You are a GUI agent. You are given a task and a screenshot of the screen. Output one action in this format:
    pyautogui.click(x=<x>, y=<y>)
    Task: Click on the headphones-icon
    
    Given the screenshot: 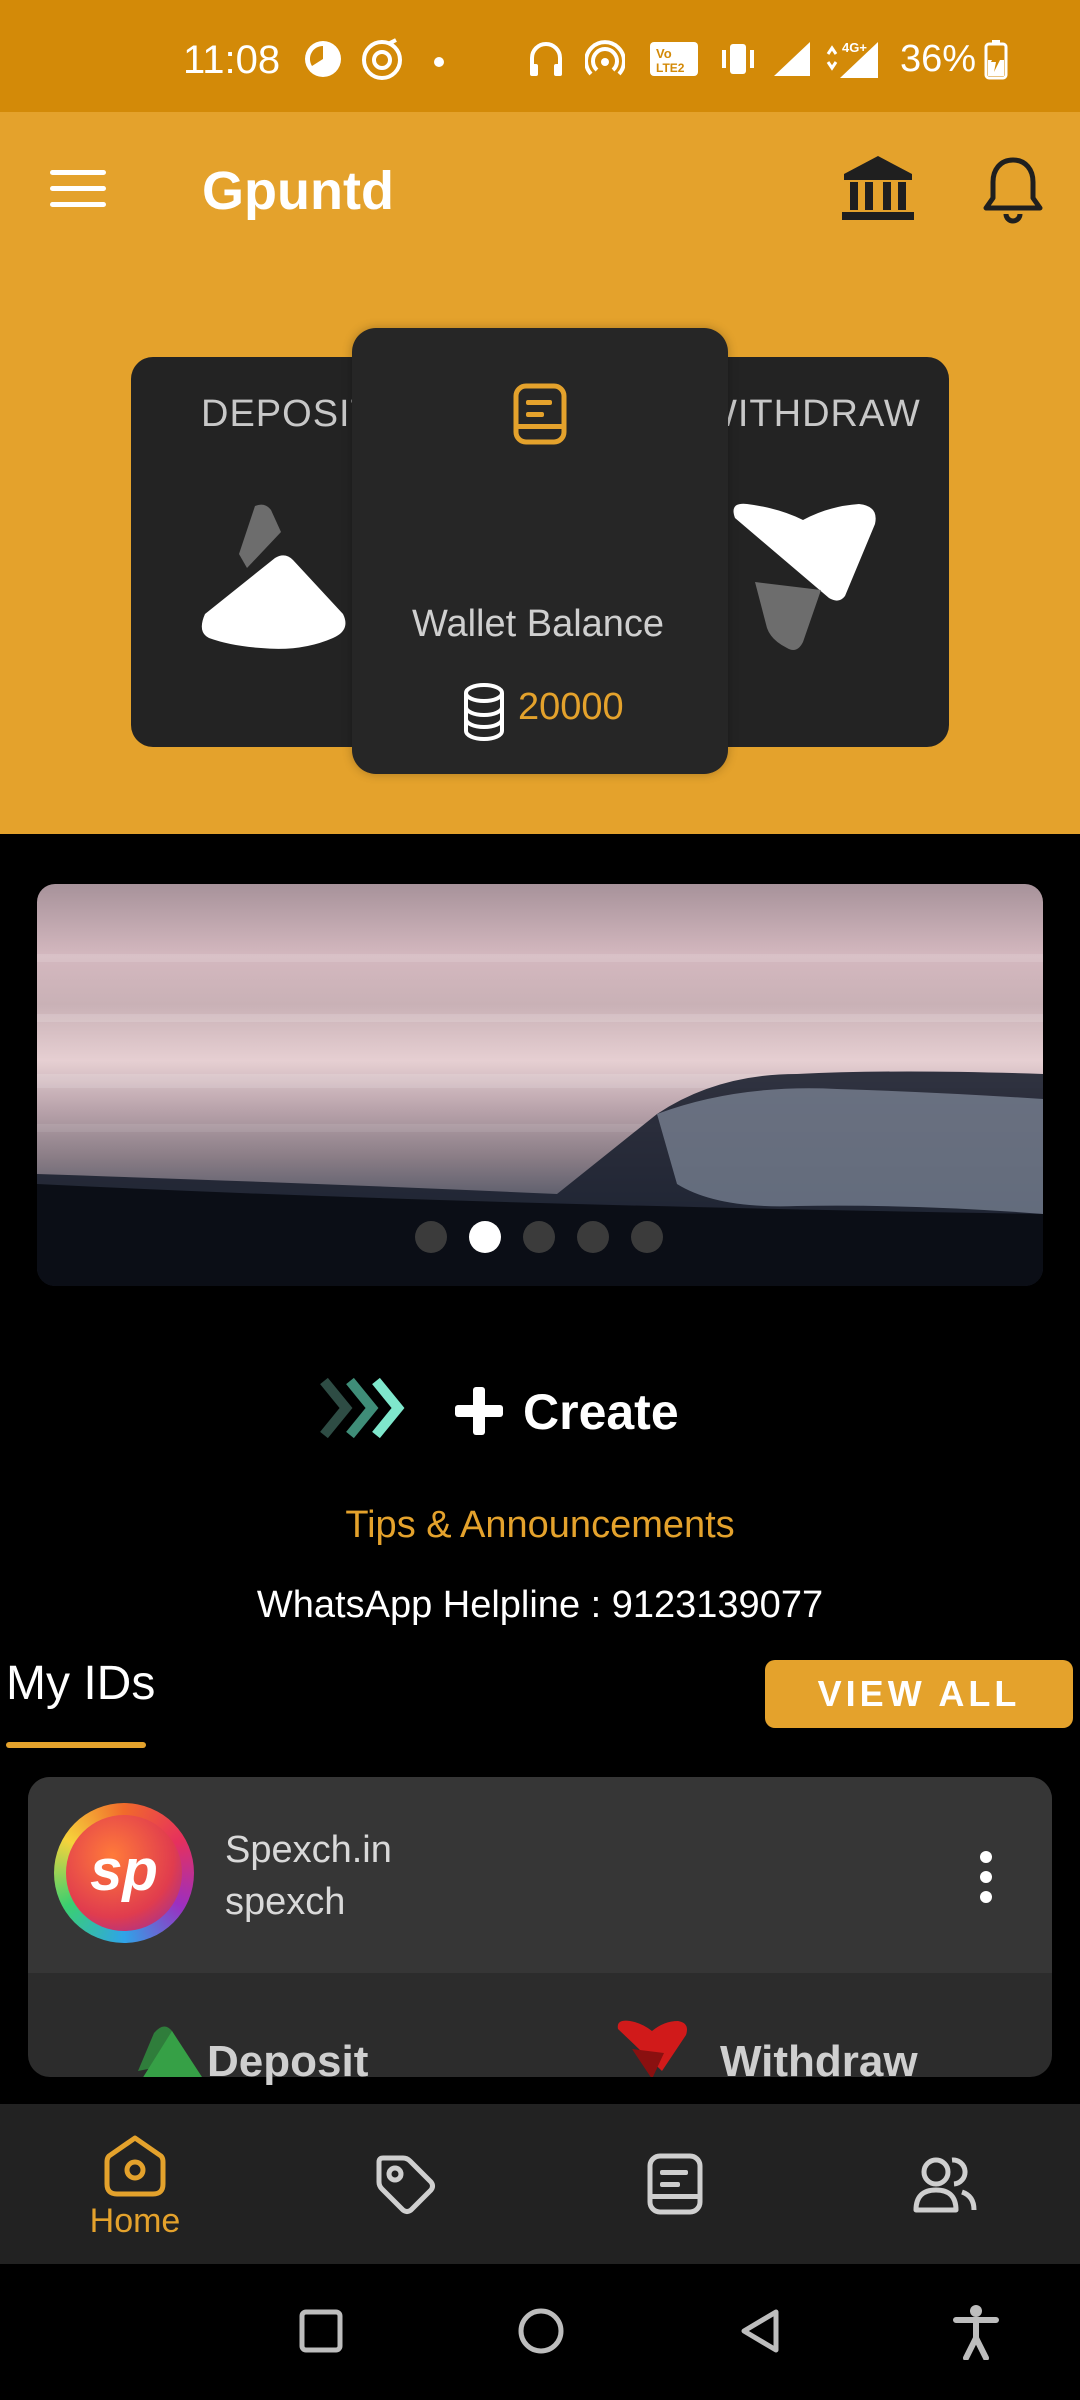 What is the action you would take?
    pyautogui.click(x=546, y=59)
    